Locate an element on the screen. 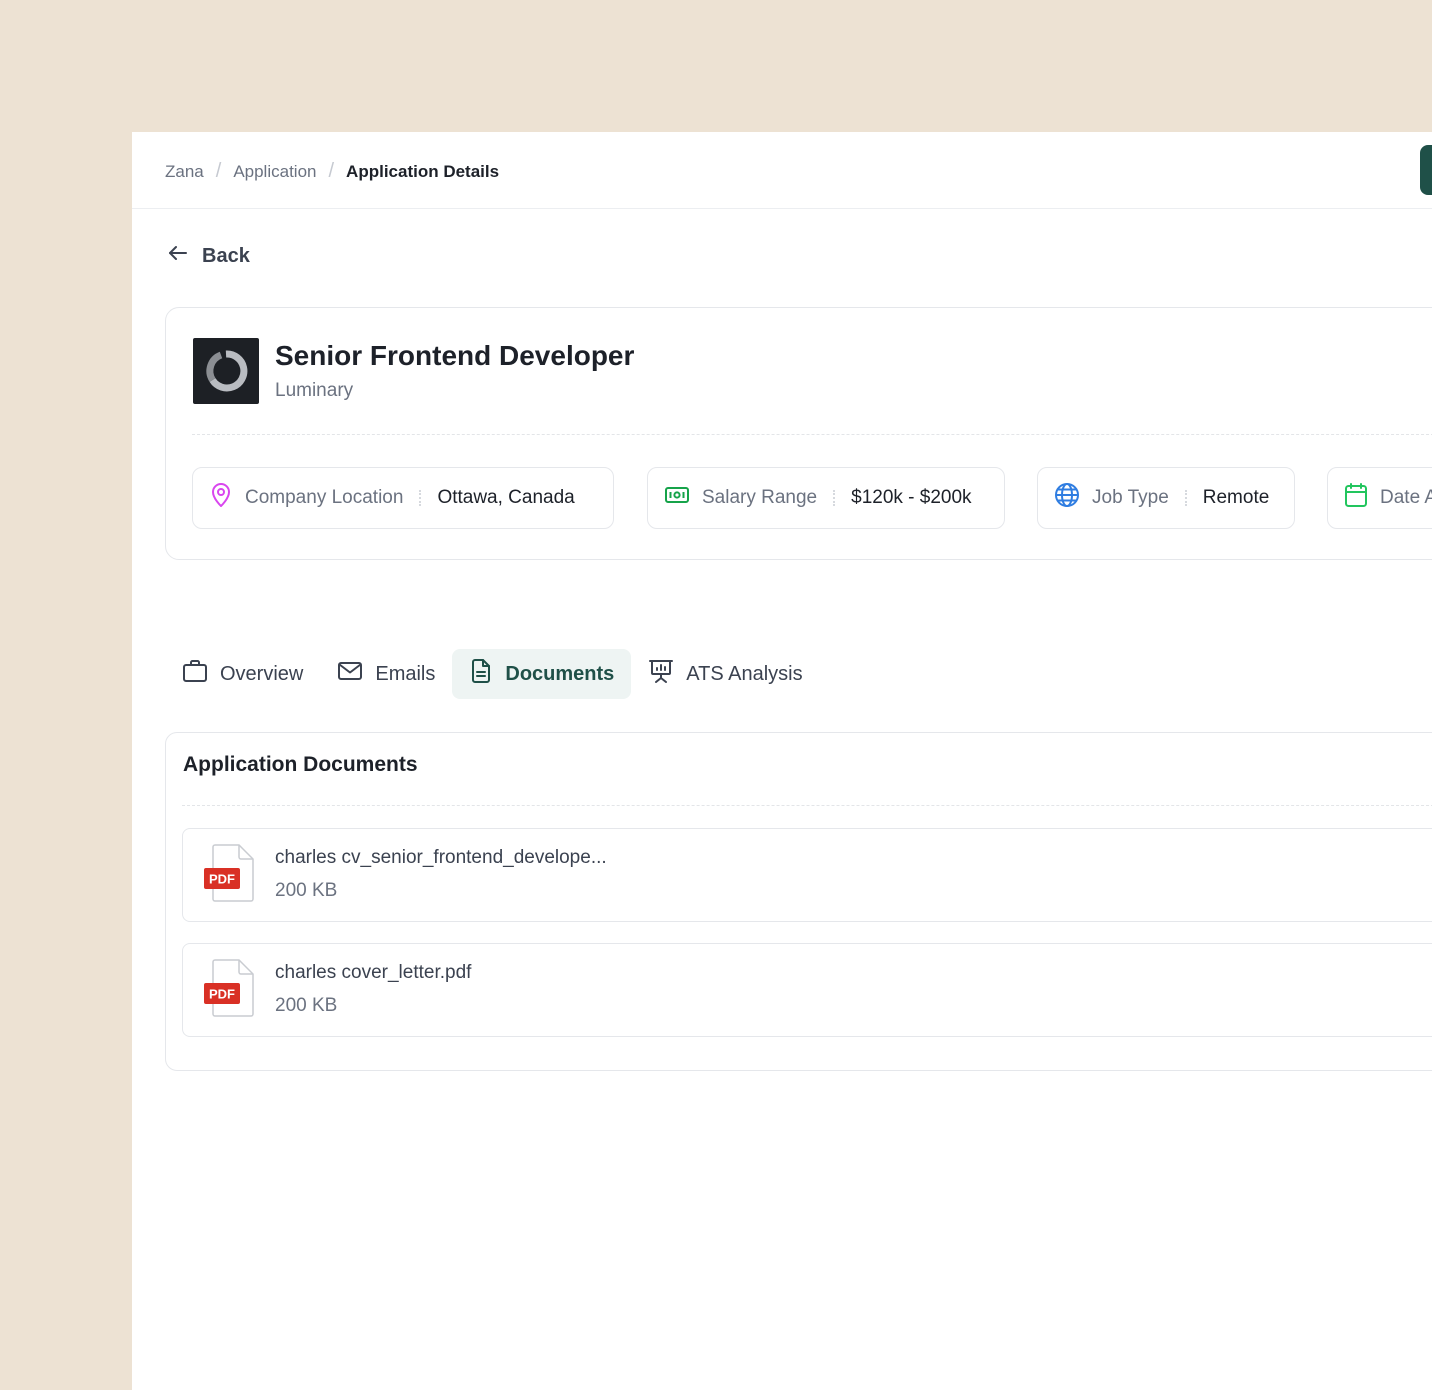 This screenshot has height=1390, width=1432. back-button: Back is located at coordinates (208, 256).